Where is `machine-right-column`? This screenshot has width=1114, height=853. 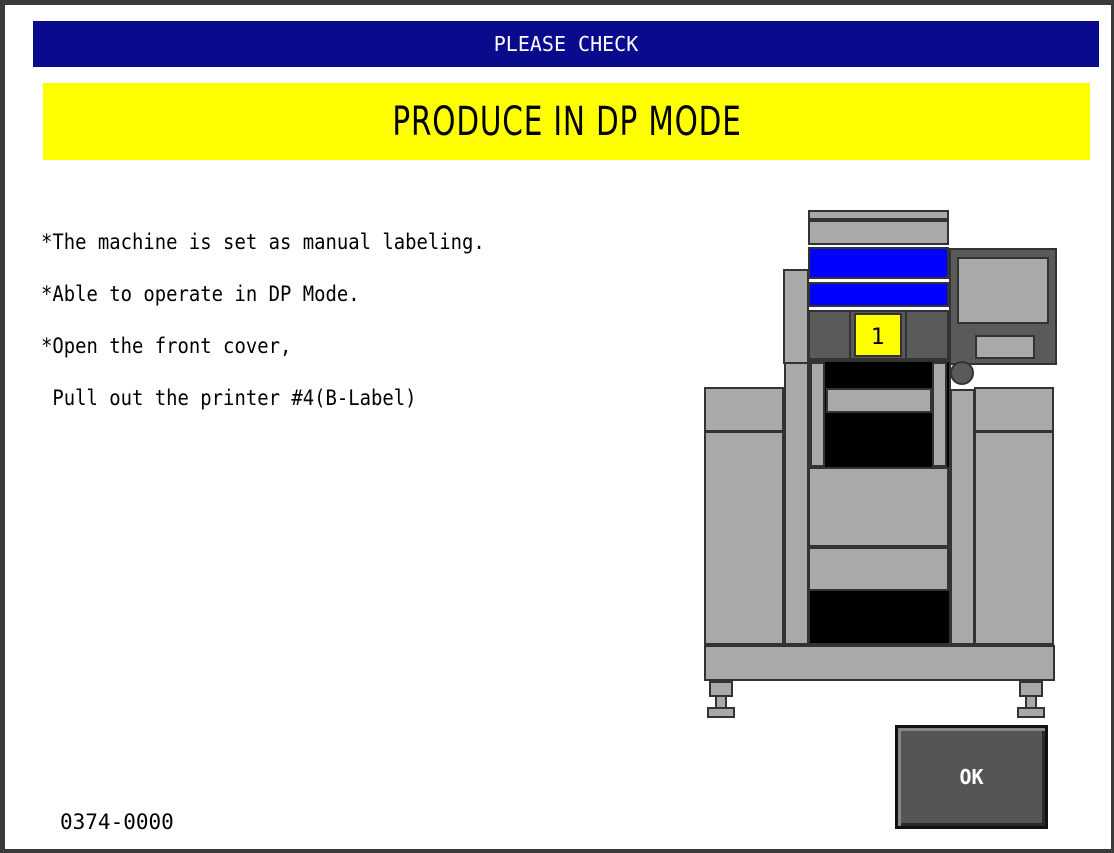
machine-right-column is located at coordinates (962, 517).